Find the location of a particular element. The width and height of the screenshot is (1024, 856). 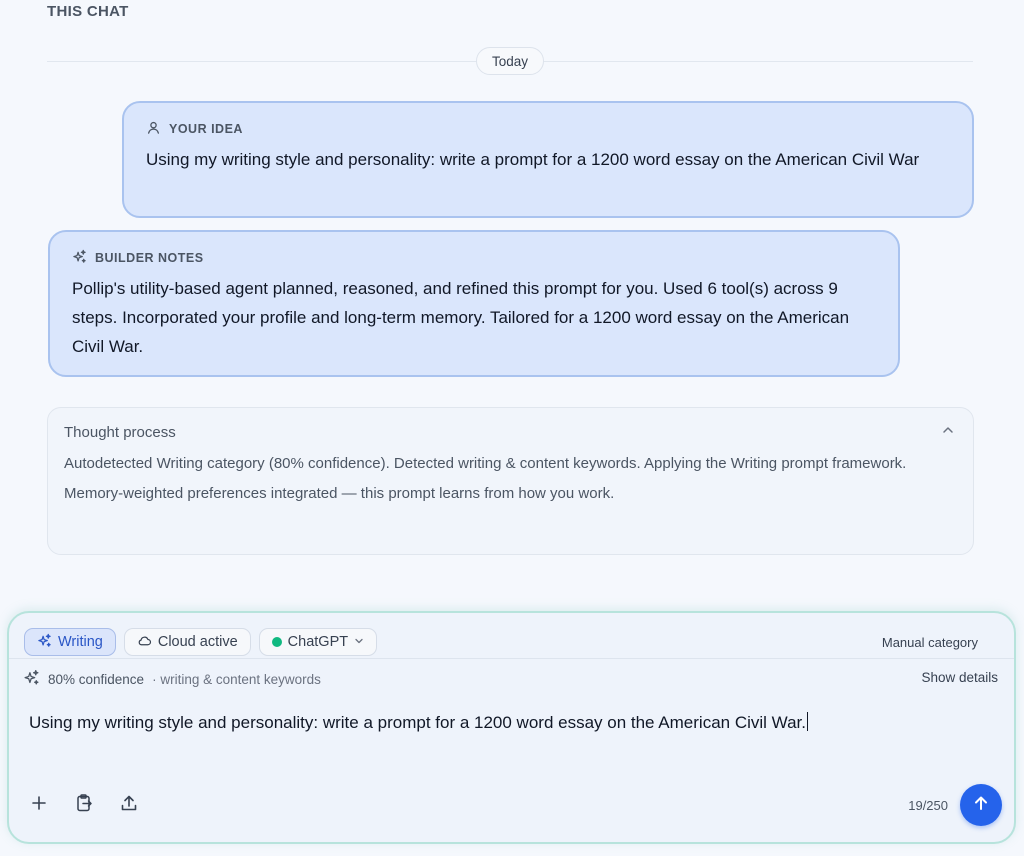

user-icon is located at coordinates (153, 129).